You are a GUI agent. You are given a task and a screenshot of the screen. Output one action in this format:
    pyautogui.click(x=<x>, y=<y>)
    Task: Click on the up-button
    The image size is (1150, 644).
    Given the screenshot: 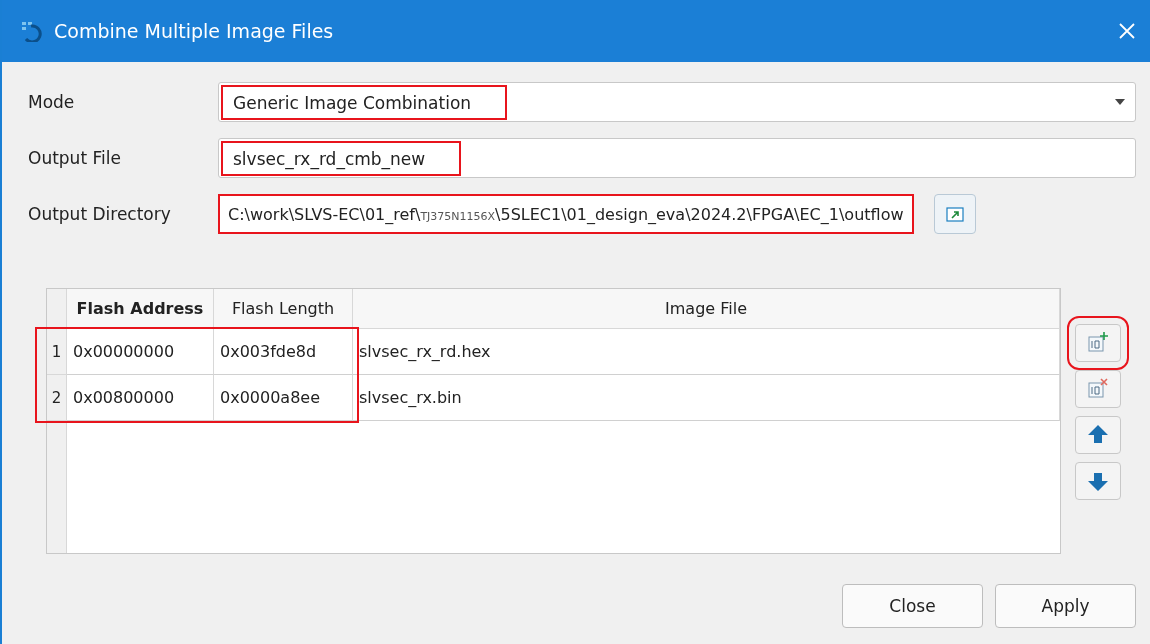 What is the action you would take?
    pyautogui.click(x=1098, y=435)
    